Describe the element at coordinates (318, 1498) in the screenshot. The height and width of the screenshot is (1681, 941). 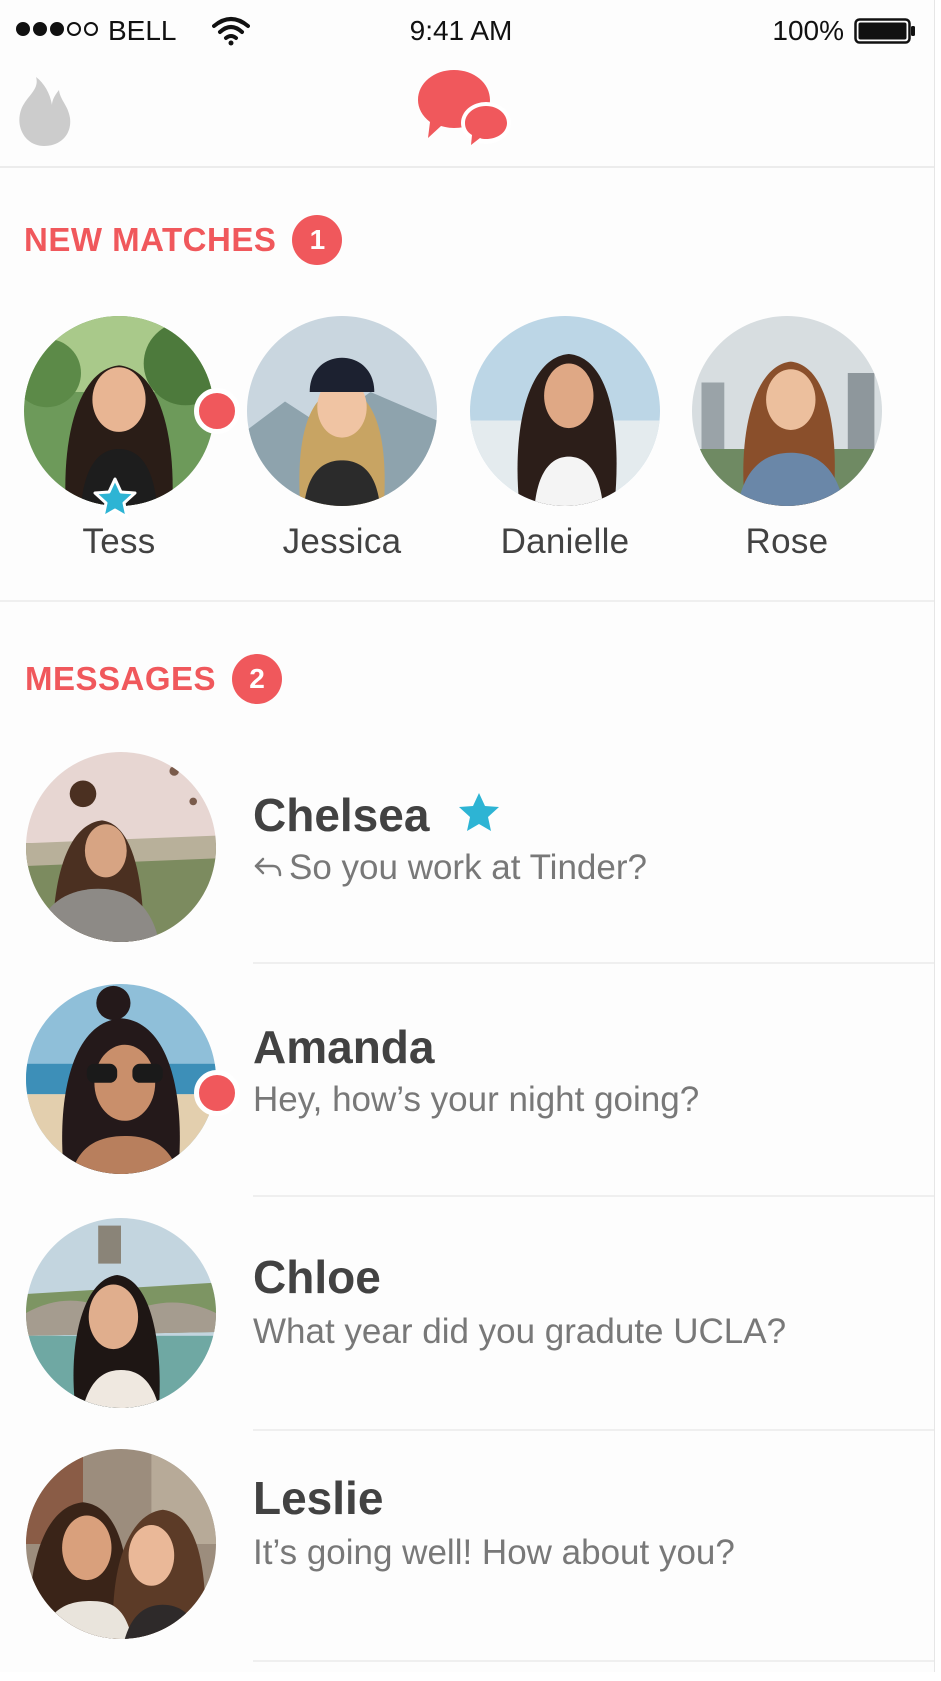
I see `message-sender-name: Leslie` at that location.